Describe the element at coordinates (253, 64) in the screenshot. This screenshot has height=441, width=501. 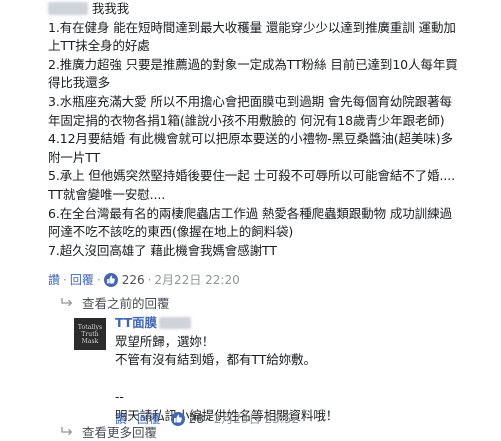
I see `comment-line: 2.推廣力超強 只要是推薦過的對象一定成為TT粉絲 目前已達到10人每年買` at that location.